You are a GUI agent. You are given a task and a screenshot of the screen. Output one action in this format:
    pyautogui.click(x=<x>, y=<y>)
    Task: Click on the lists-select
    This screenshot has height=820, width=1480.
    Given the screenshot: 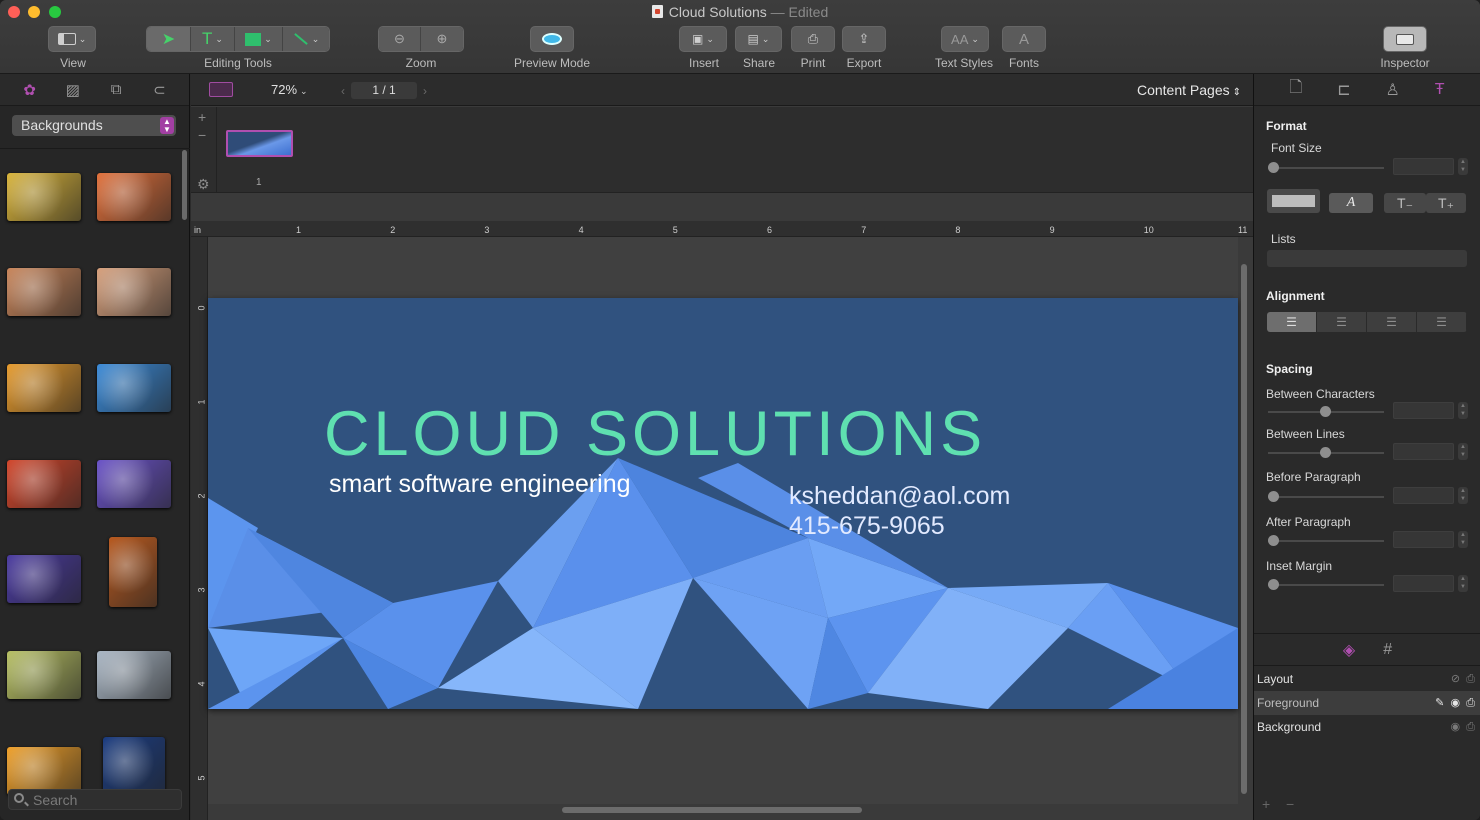 What is the action you would take?
    pyautogui.click(x=1367, y=258)
    